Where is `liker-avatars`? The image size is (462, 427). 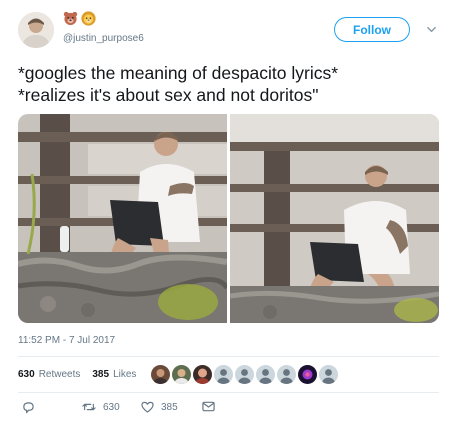
liker-avatars is located at coordinates (244, 374).